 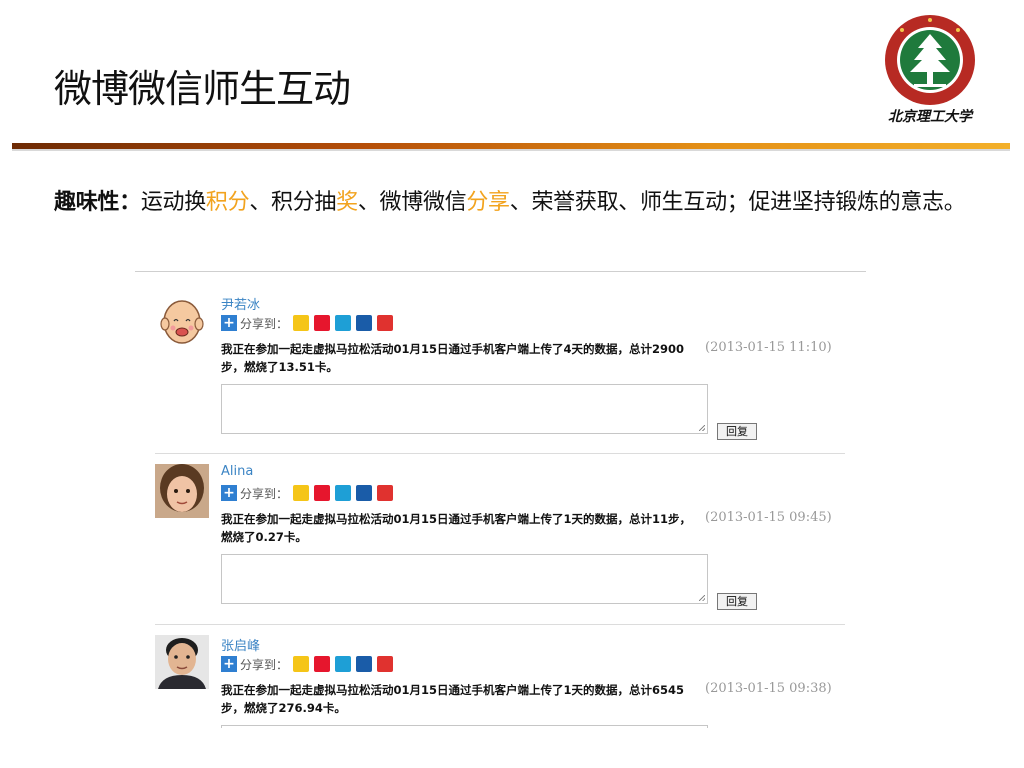 I want to click on divider-shadow, so click(x=511, y=150).